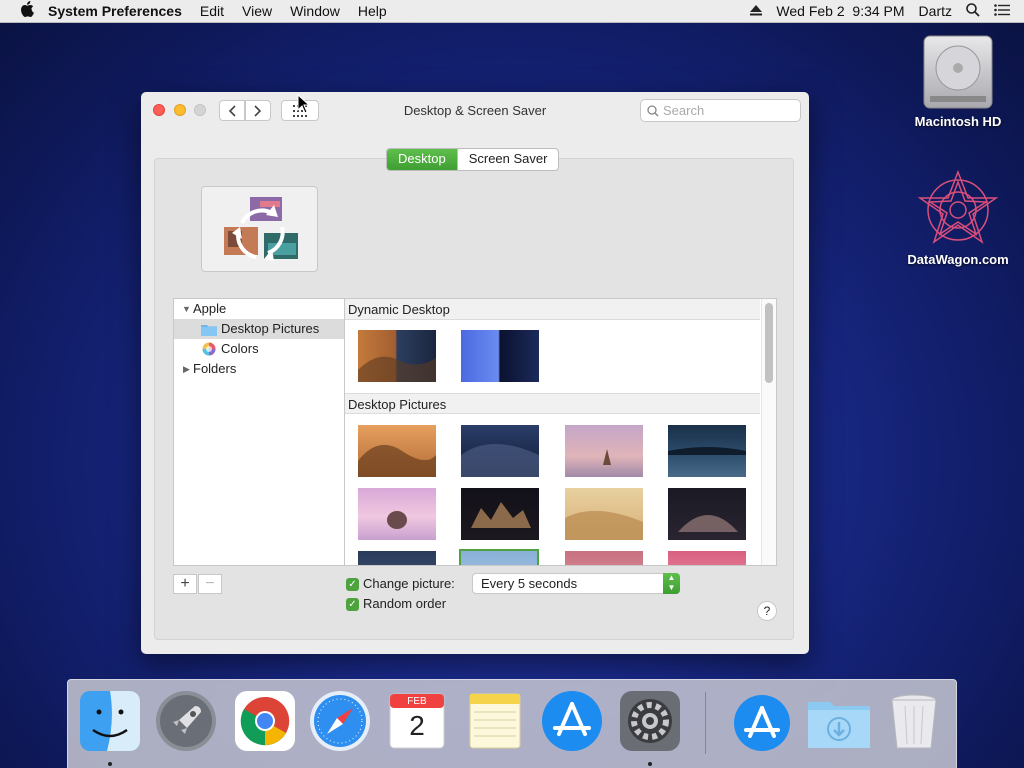  I want to click on running-indicator, so click(650, 764).